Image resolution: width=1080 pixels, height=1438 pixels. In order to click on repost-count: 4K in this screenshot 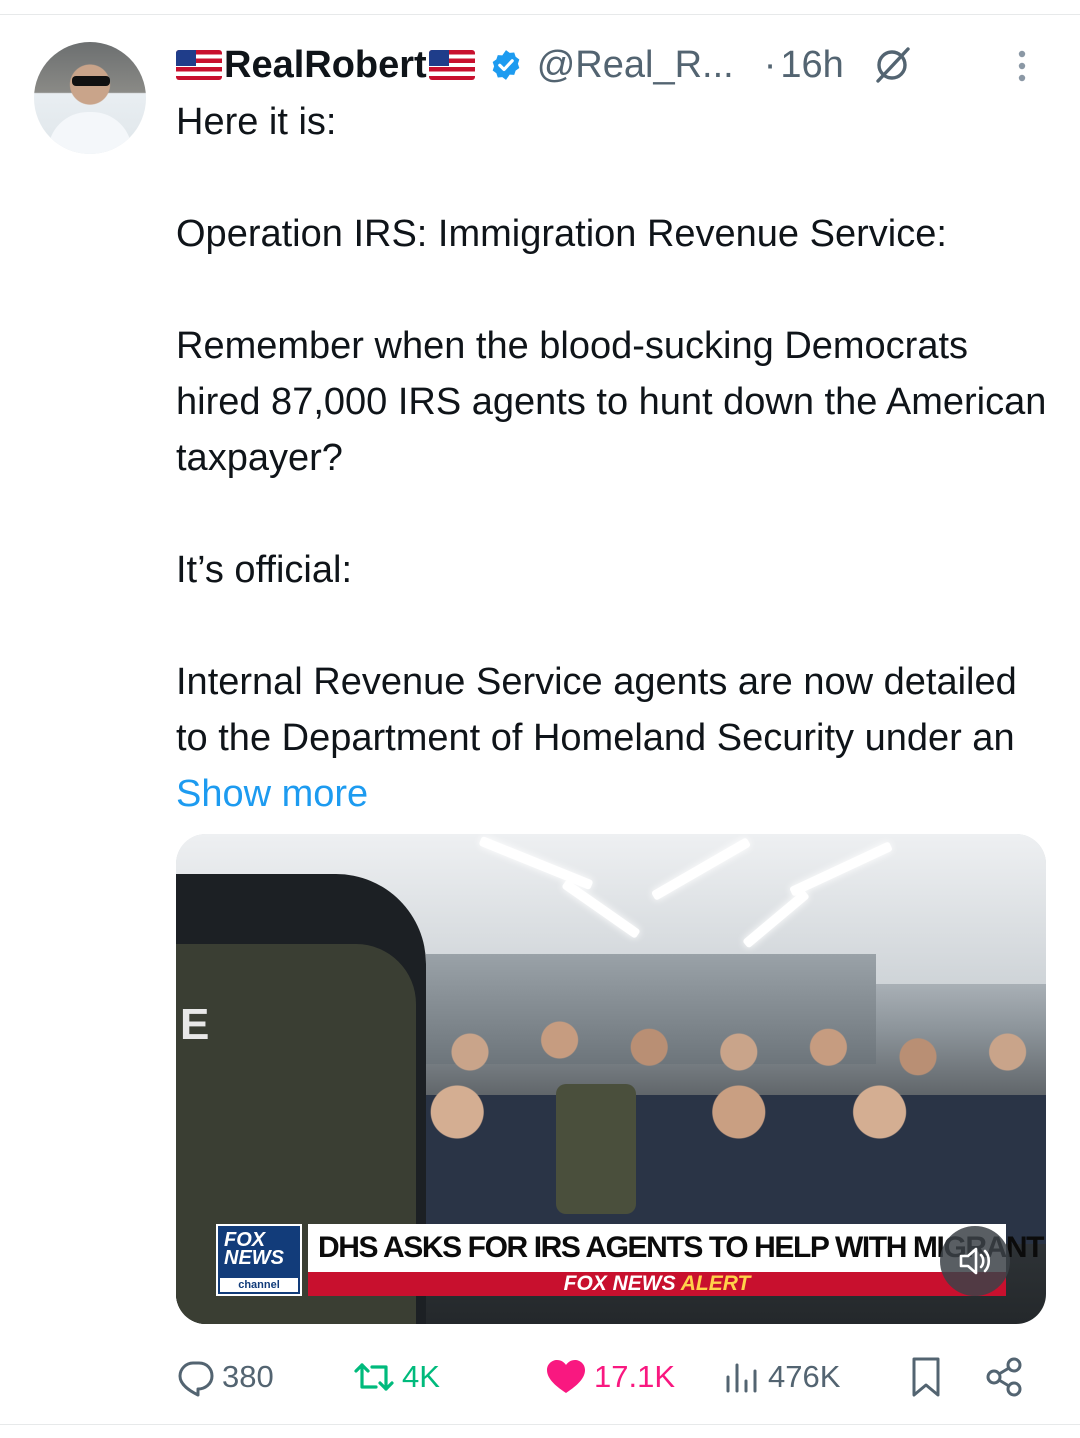, I will do `click(421, 1376)`.